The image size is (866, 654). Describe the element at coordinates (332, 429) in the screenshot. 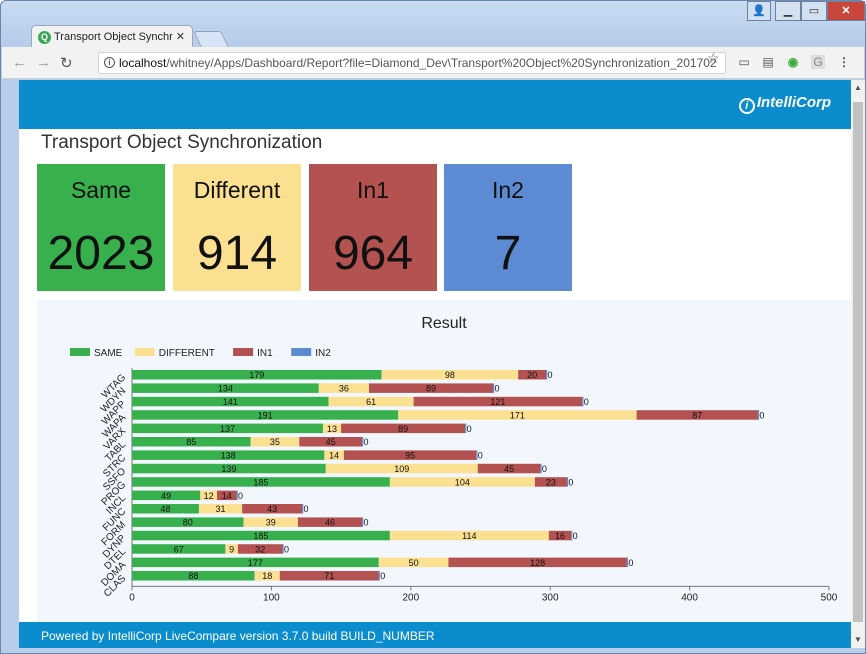

I see `bar-value-label: 13` at that location.